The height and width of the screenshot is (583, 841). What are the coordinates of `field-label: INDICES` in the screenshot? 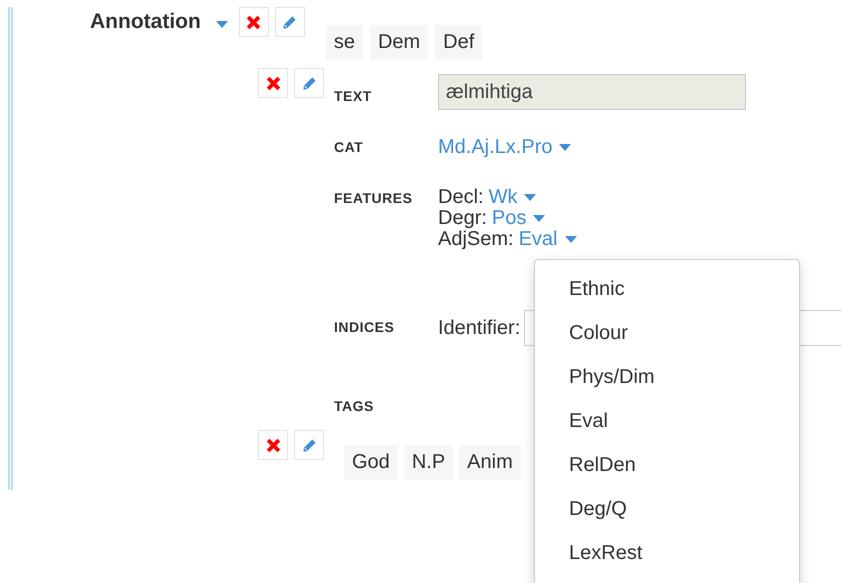 It's located at (365, 327).